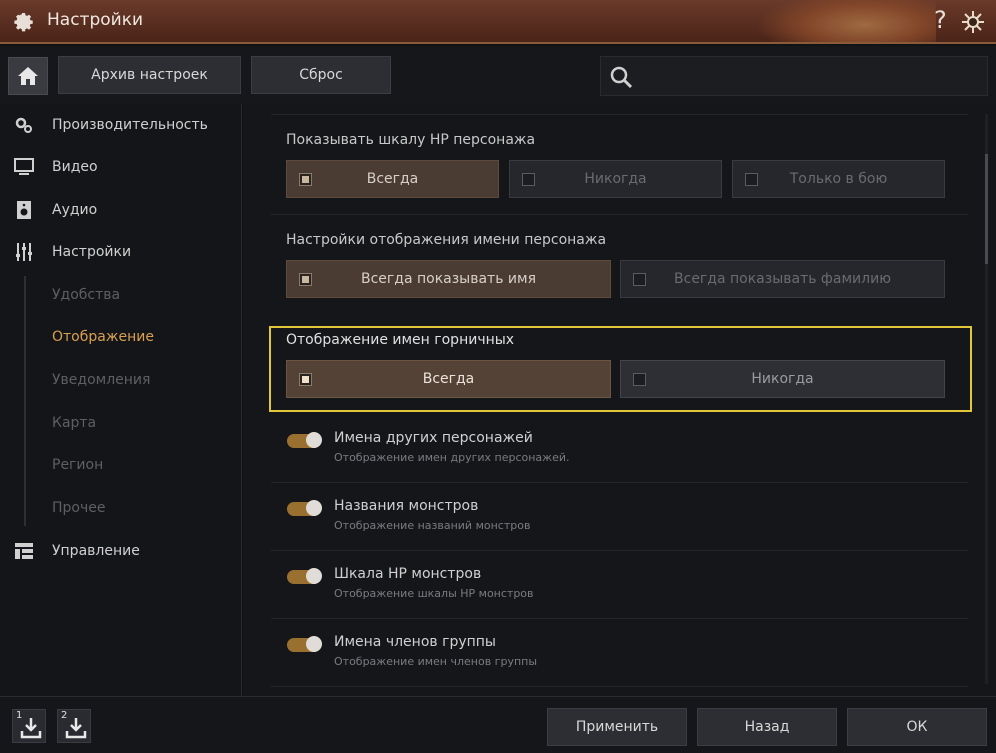  I want to click on sidebar-item-controls: Управление, so click(120, 551).